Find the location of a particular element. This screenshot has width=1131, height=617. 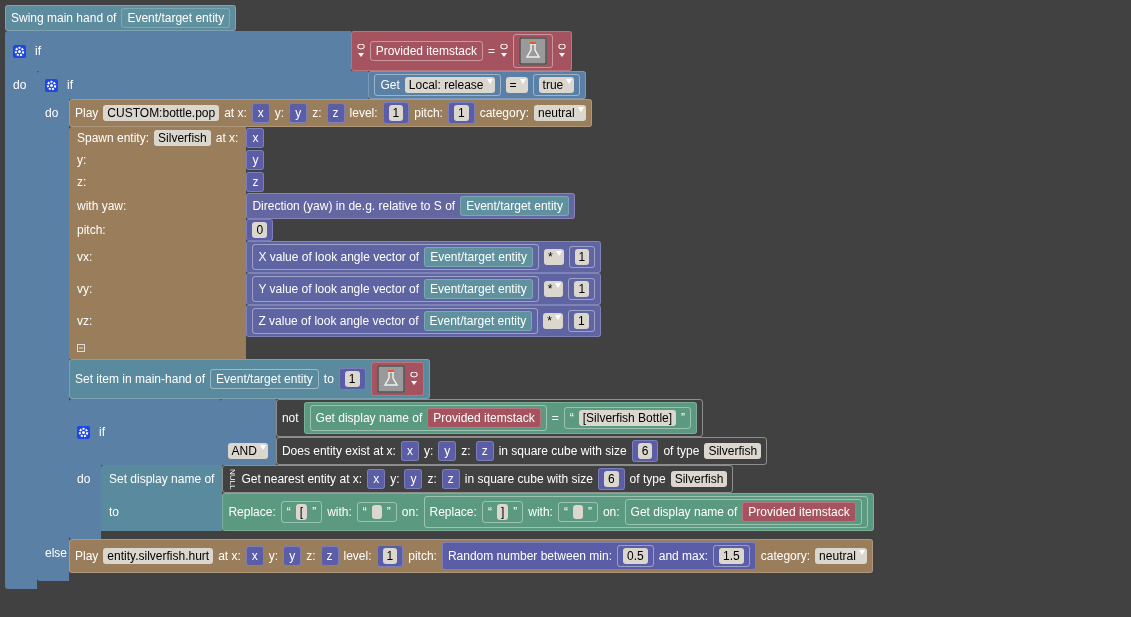

block-label: and max: is located at coordinates (683, 556).